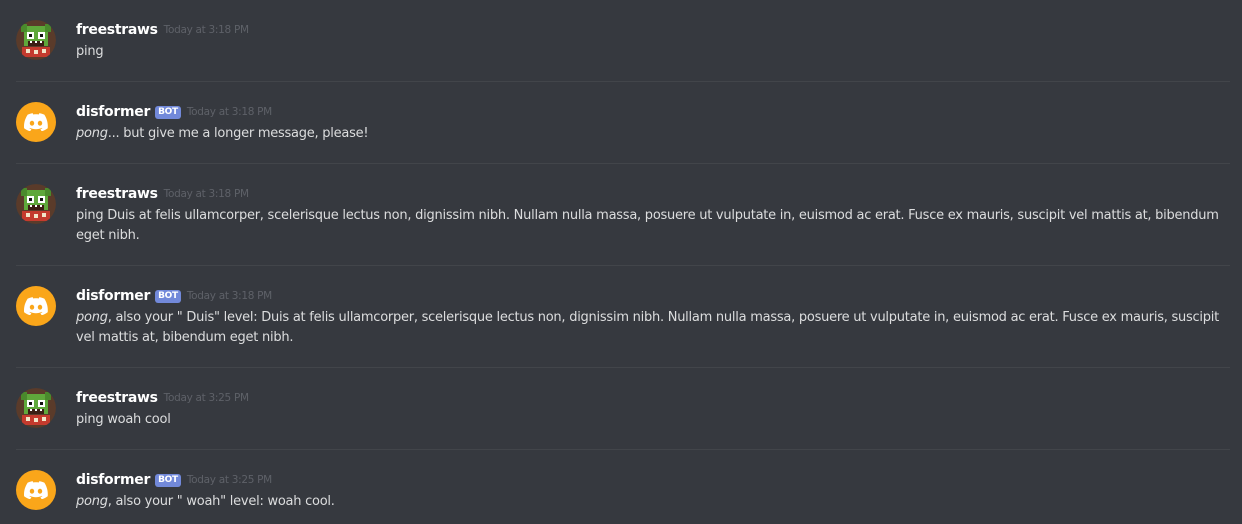  I want to click on message-text: ping, so click(90, 51).